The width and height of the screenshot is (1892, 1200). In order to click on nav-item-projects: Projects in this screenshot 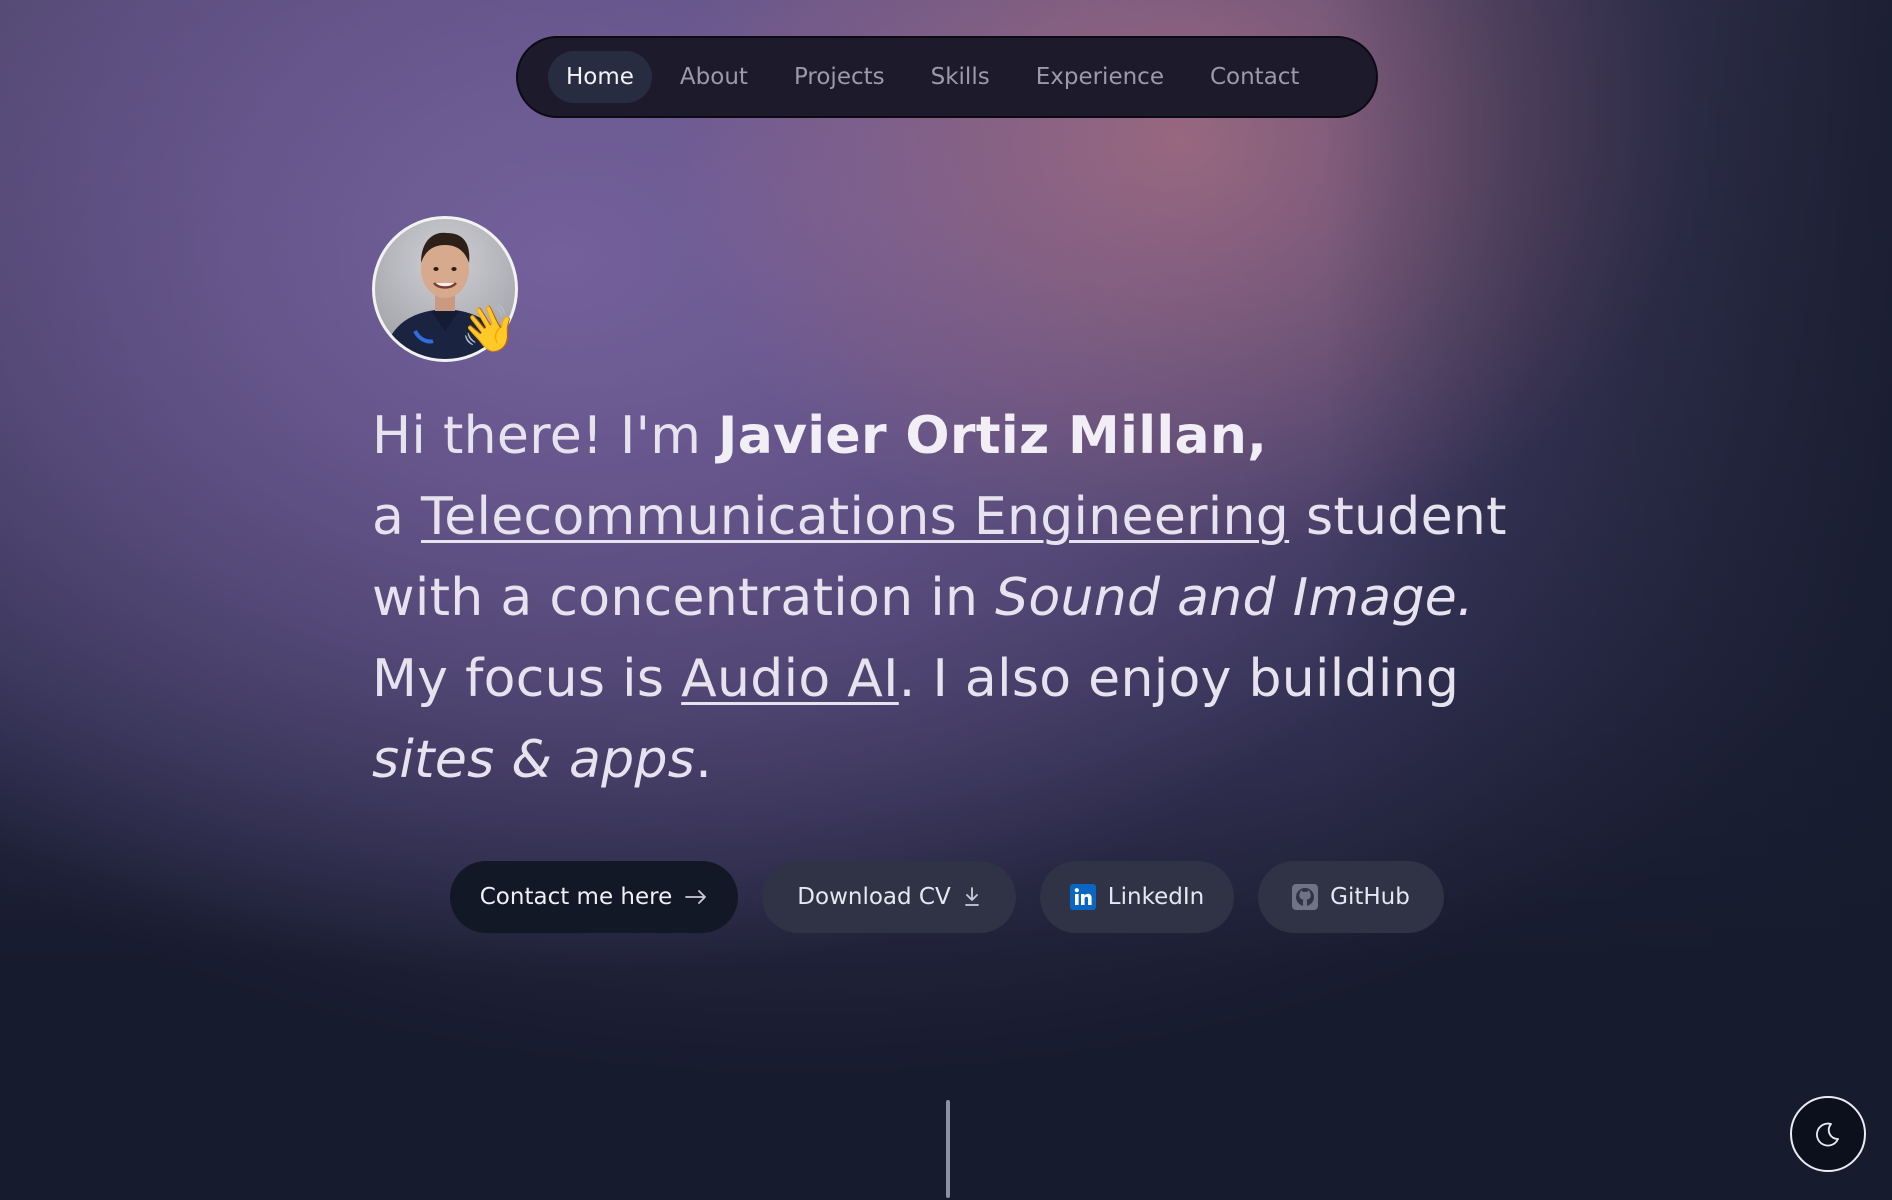, I will do `click(839, 77)`.